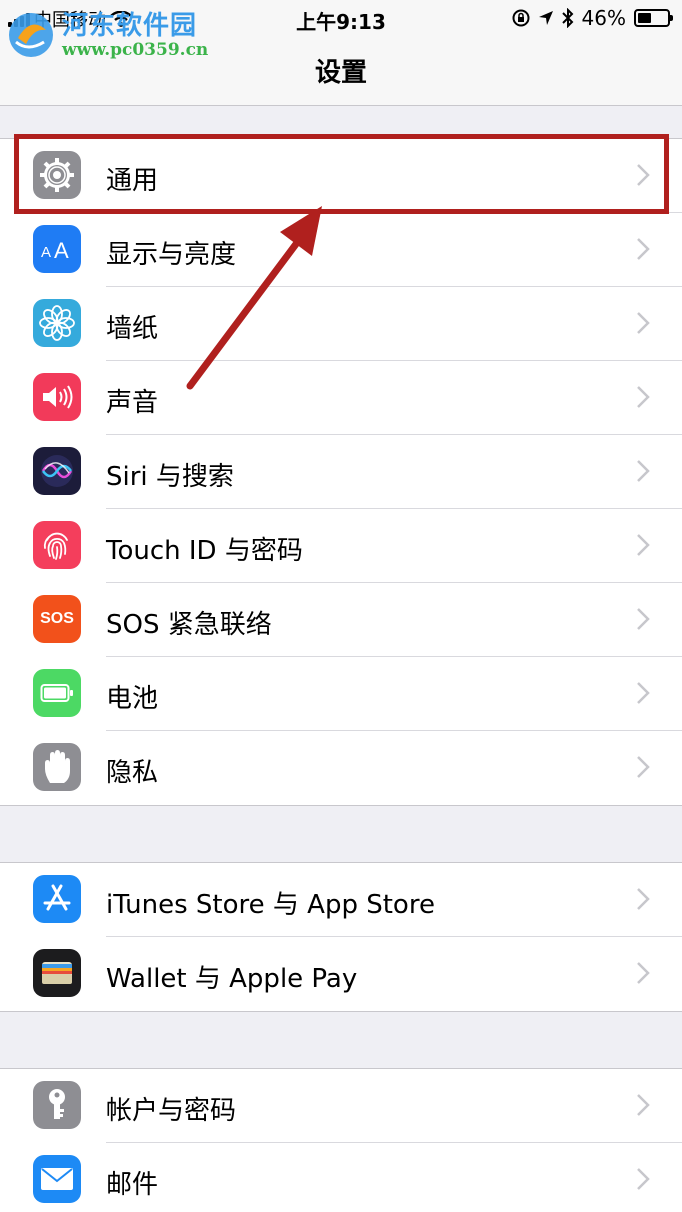 This screenshot has height=1212, width=682. I want to click on rotation-lock-icon, so click(521, 18).